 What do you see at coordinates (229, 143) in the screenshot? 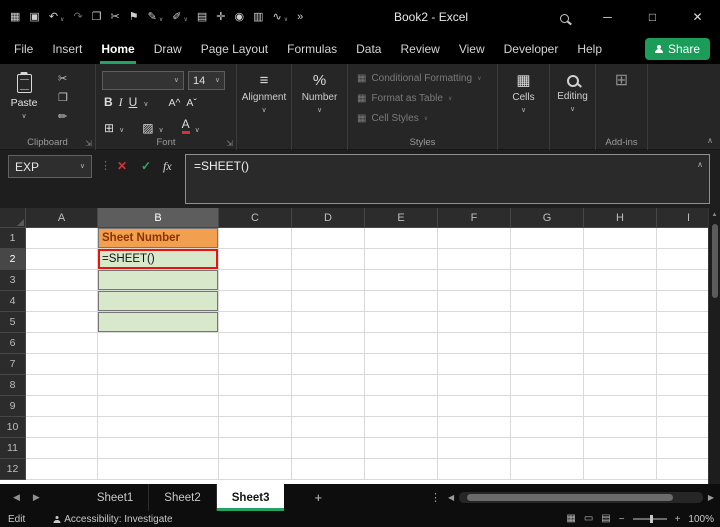
I see `font-dialog-launcher-icon: ⇲` at bounding box center [229, 143].